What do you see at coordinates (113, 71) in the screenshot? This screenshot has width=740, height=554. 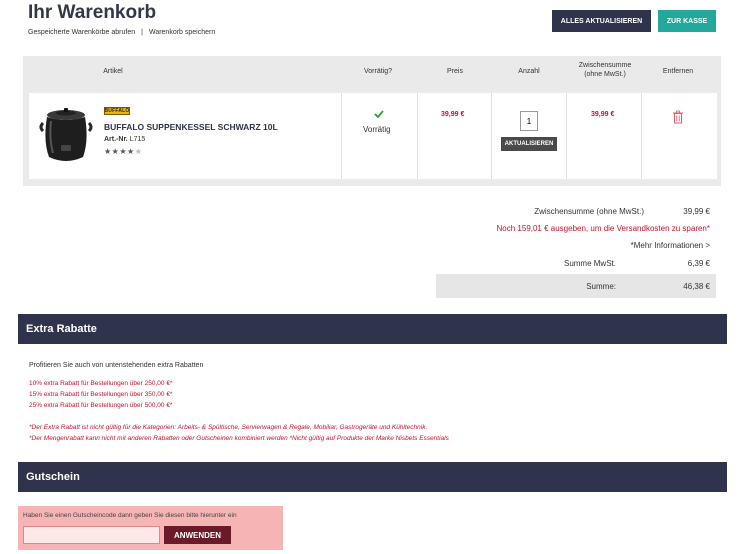 I see `col-artikel: Artikel` at bounding box center [113, 71].